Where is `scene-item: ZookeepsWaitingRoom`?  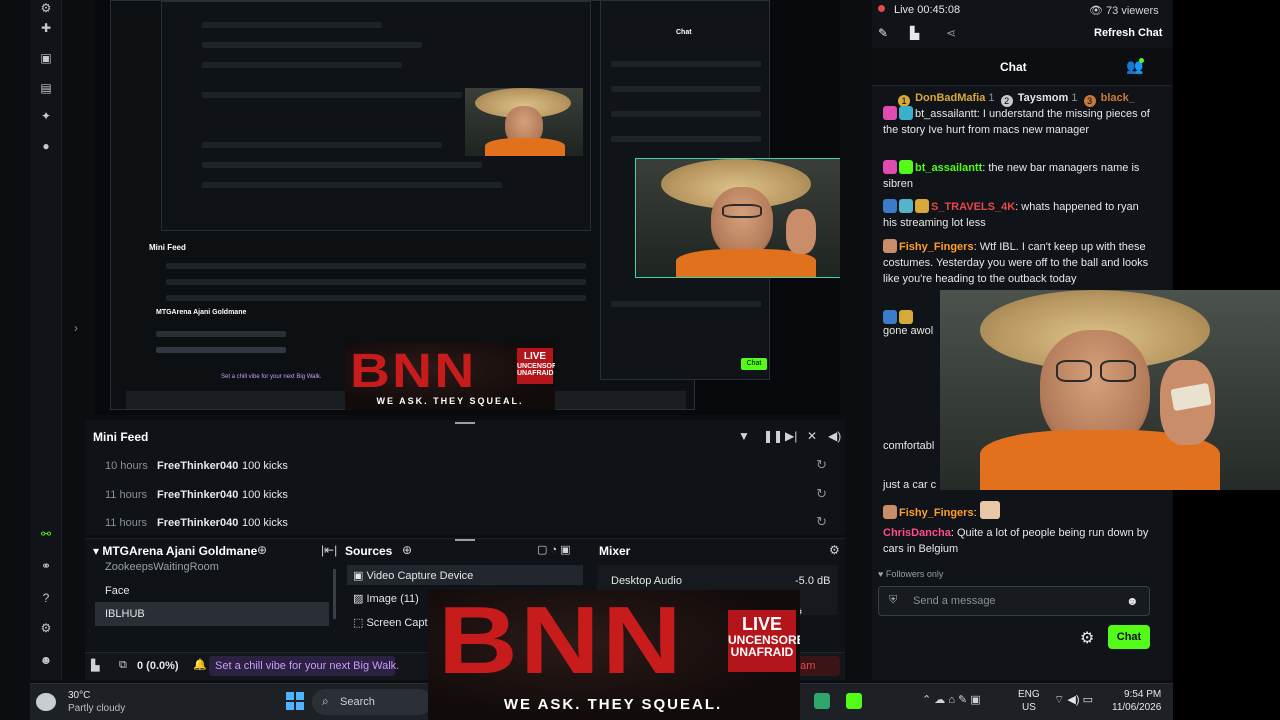 scene-item: ZookeepsWaitingRoom is located at coordinates (162, 567).